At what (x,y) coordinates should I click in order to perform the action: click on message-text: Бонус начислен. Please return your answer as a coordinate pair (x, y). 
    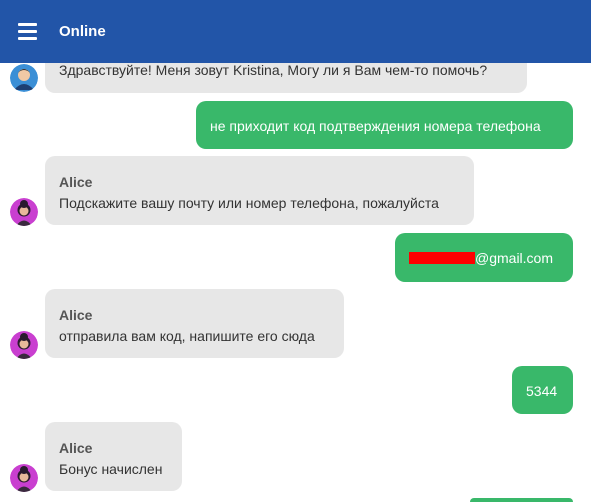
    Looking at the image, I should click on (111, 469).